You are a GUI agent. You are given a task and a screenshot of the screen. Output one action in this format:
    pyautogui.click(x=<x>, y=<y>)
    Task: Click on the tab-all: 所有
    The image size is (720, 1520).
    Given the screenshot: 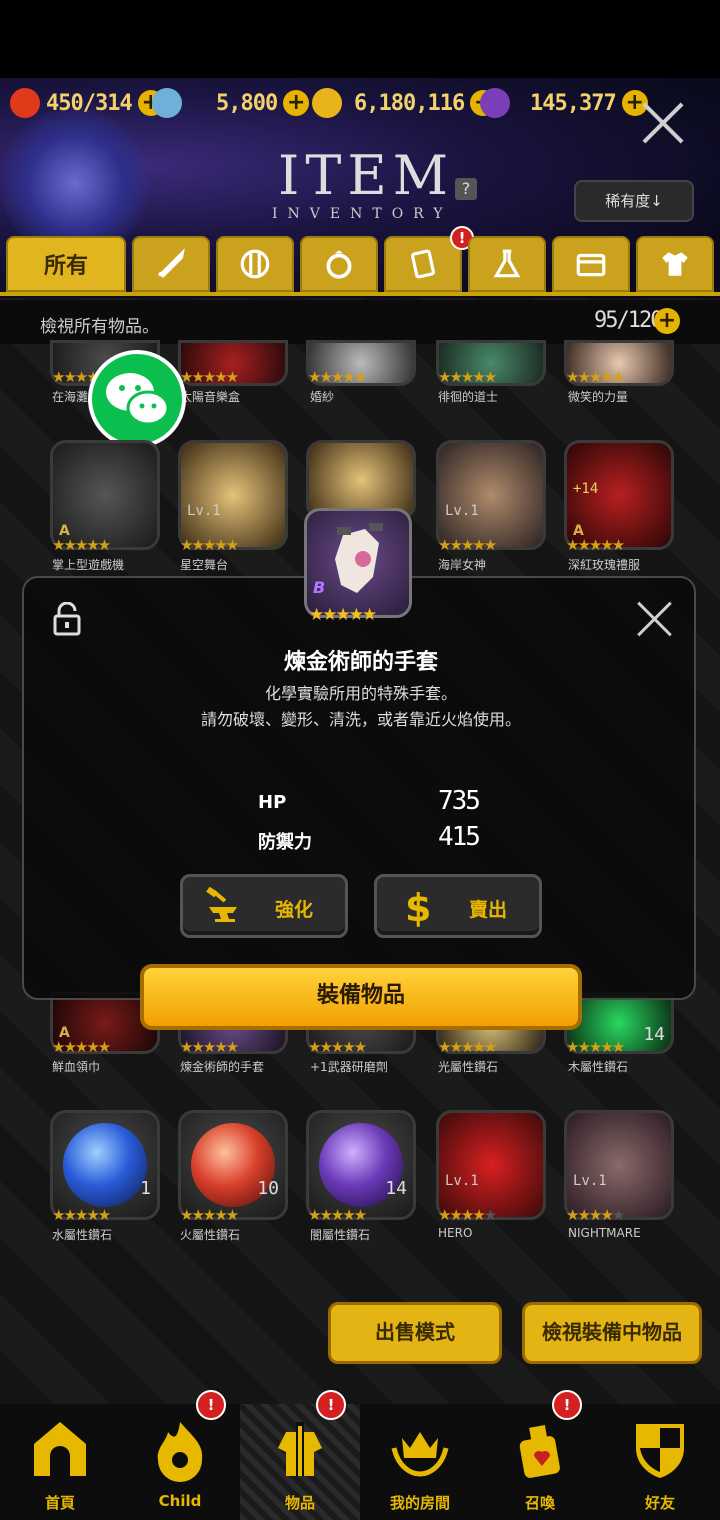 What is the action you would take?
    pyautogui.click(x=66, y=264)
    